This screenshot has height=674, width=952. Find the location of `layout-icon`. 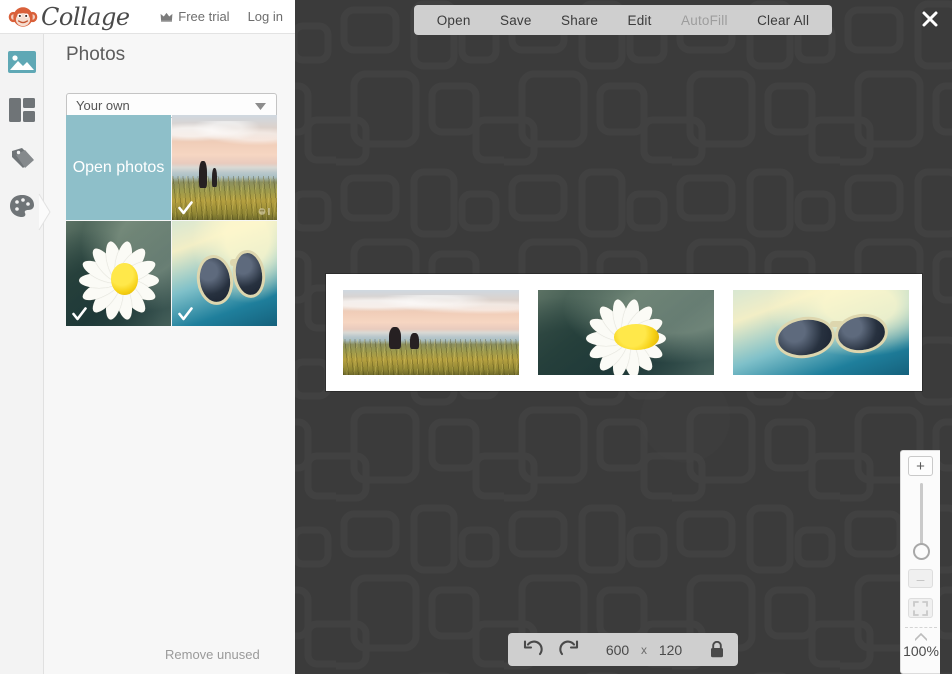

layout-icon is located at coordinates (22, 110).